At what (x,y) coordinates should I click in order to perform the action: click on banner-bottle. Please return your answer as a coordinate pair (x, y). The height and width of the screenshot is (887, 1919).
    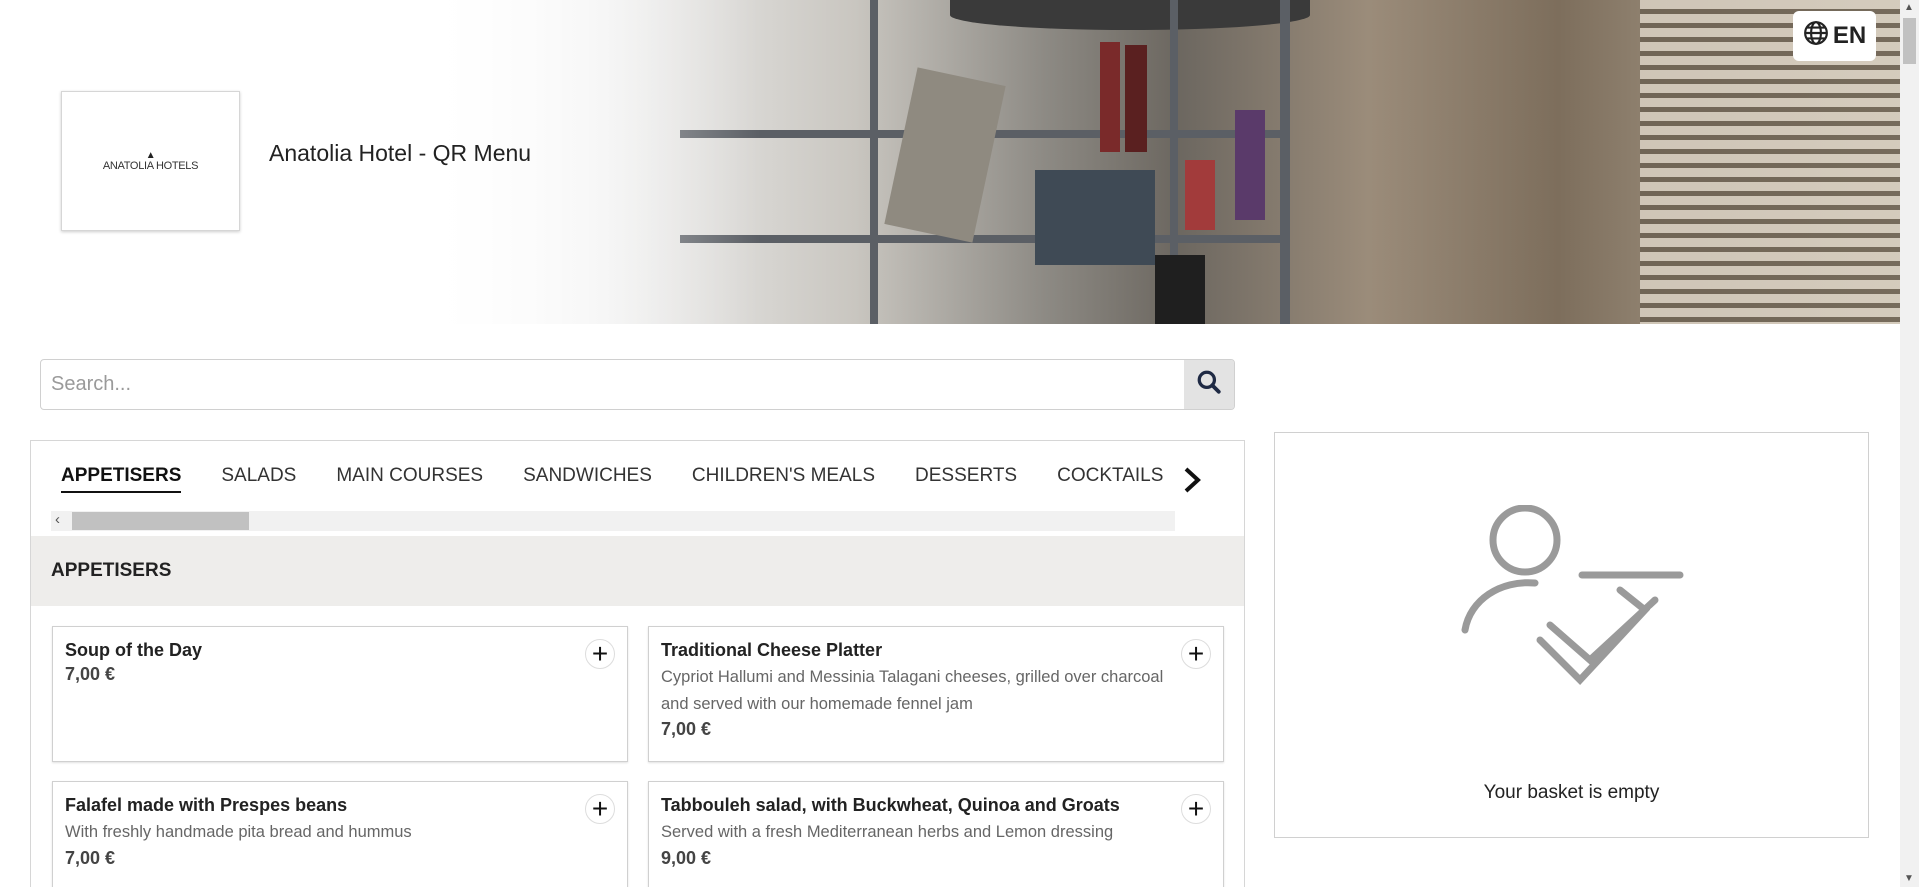
    Looking at the image, I should click on (1180, 289).